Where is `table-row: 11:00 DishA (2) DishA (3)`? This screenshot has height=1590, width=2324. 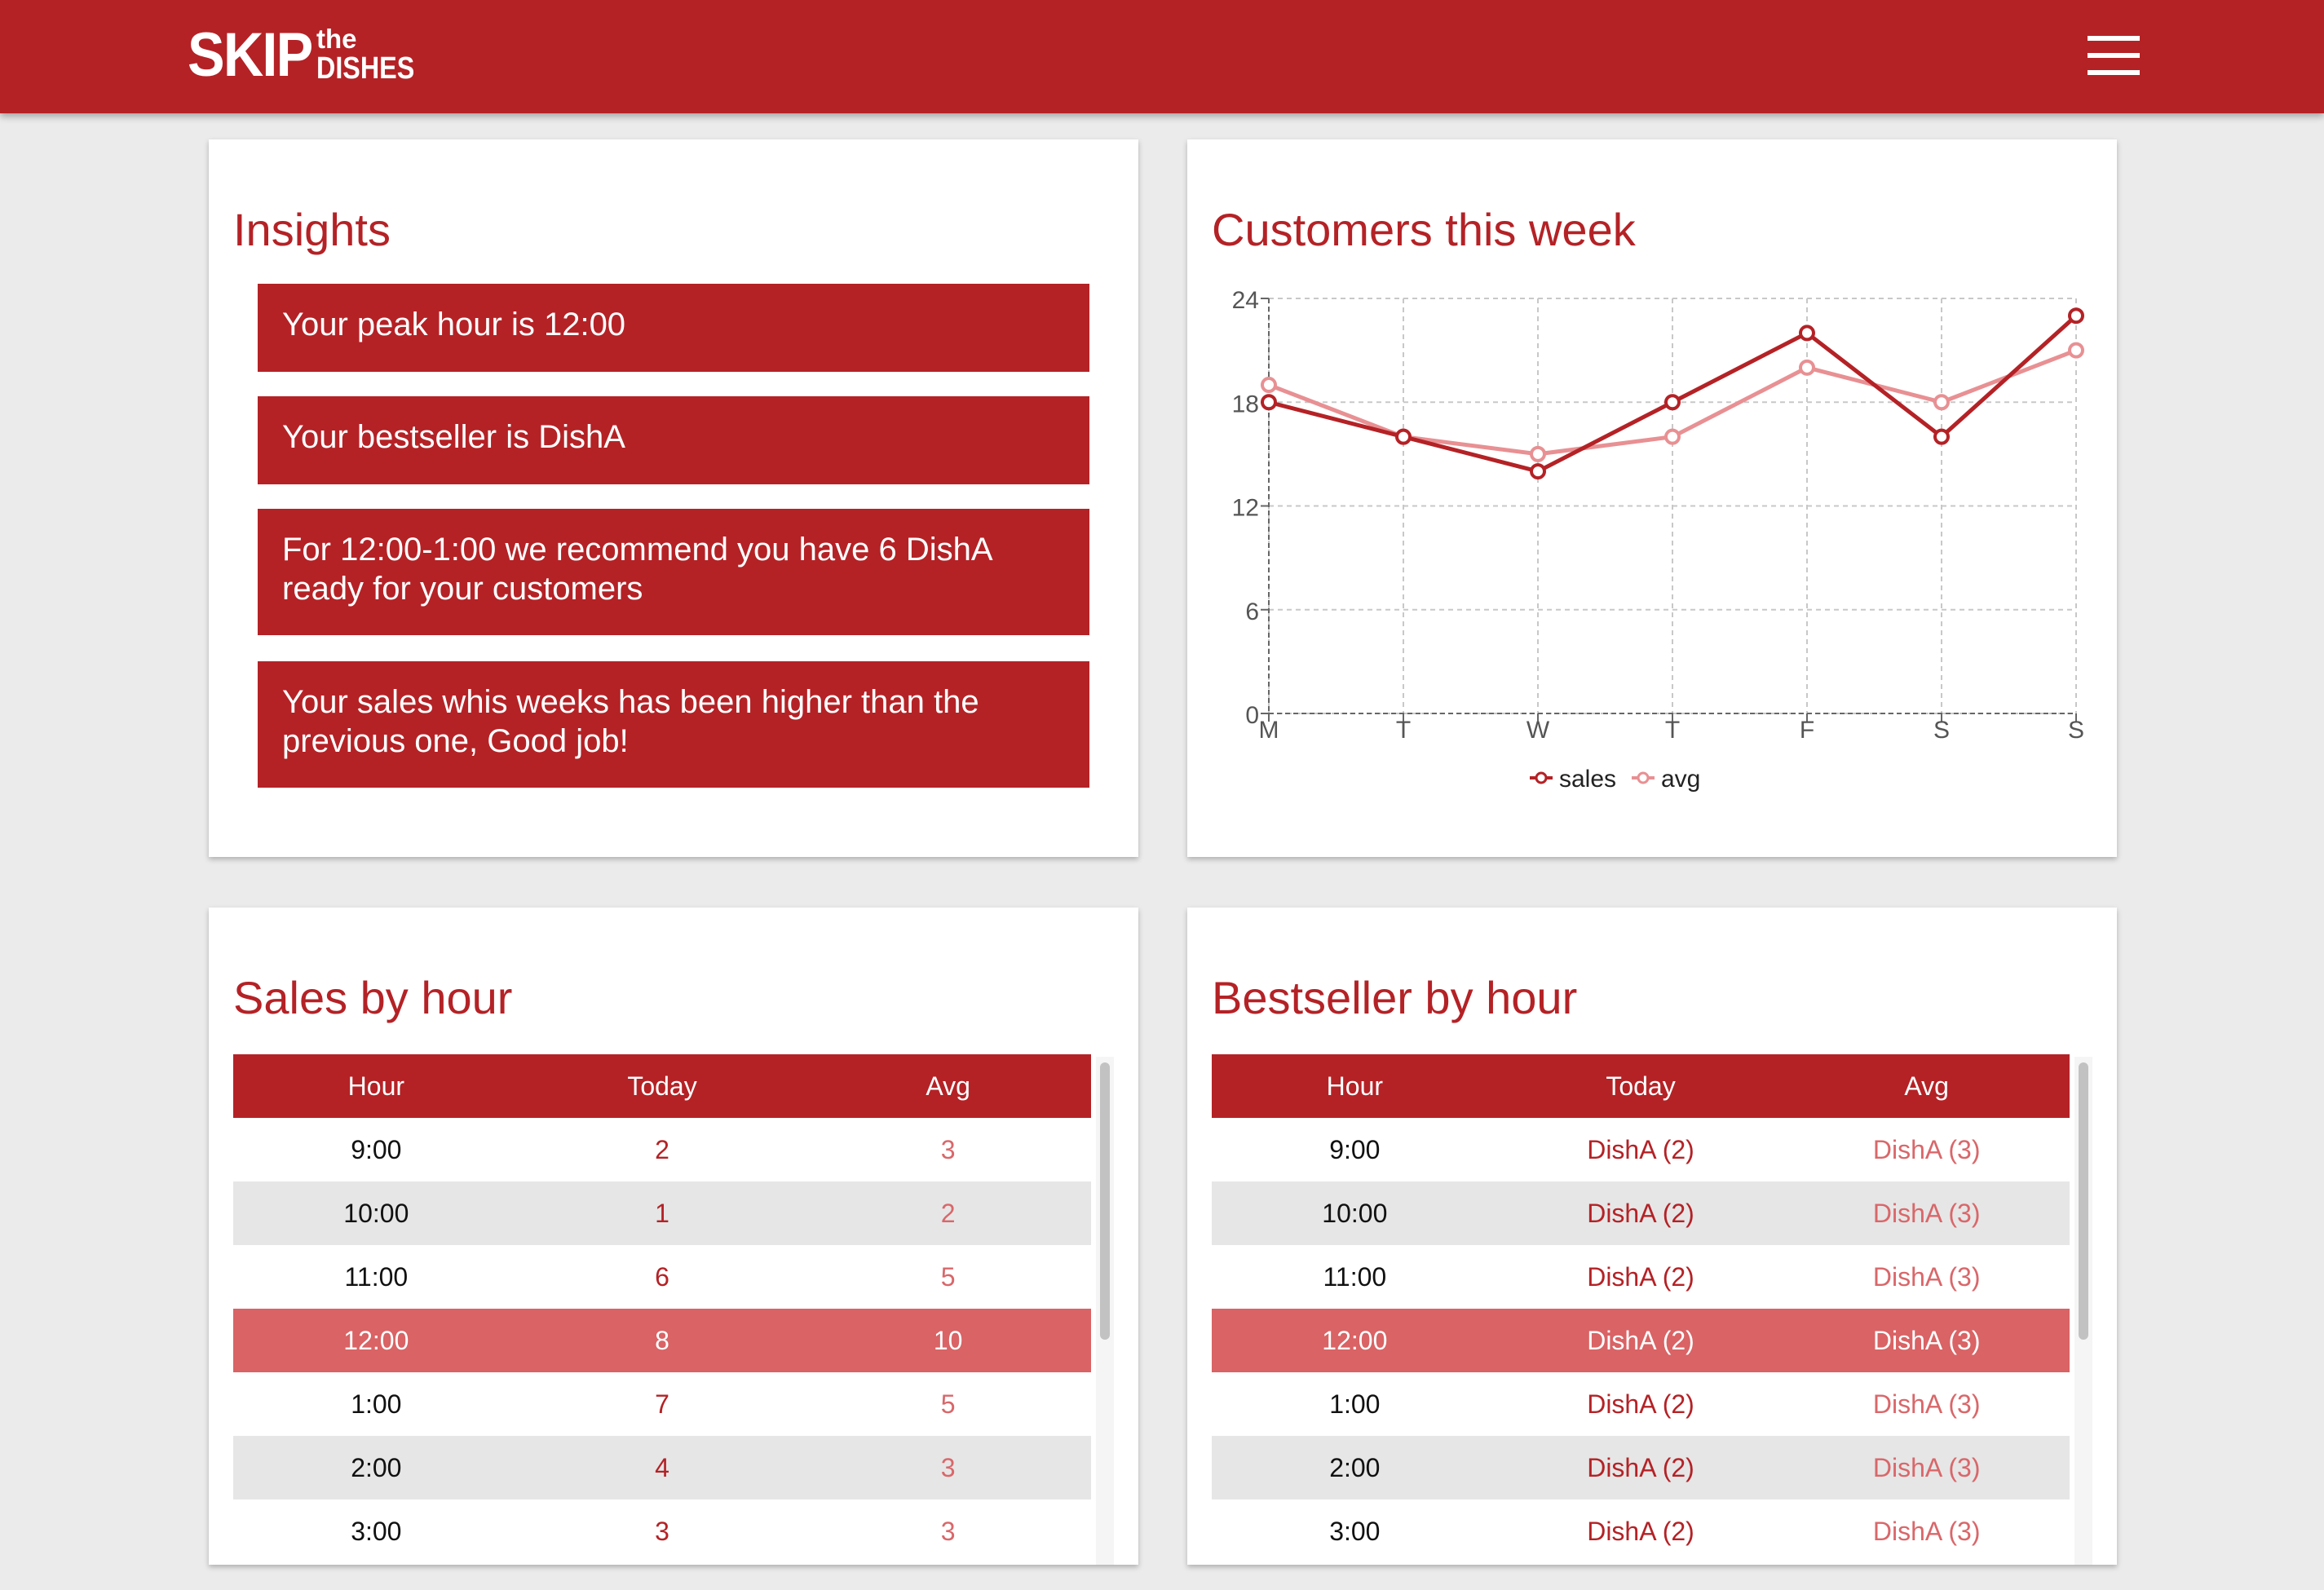
table-row: 11:00 DishA (2) DishA (3) is located at coordinates (1641, 1277).